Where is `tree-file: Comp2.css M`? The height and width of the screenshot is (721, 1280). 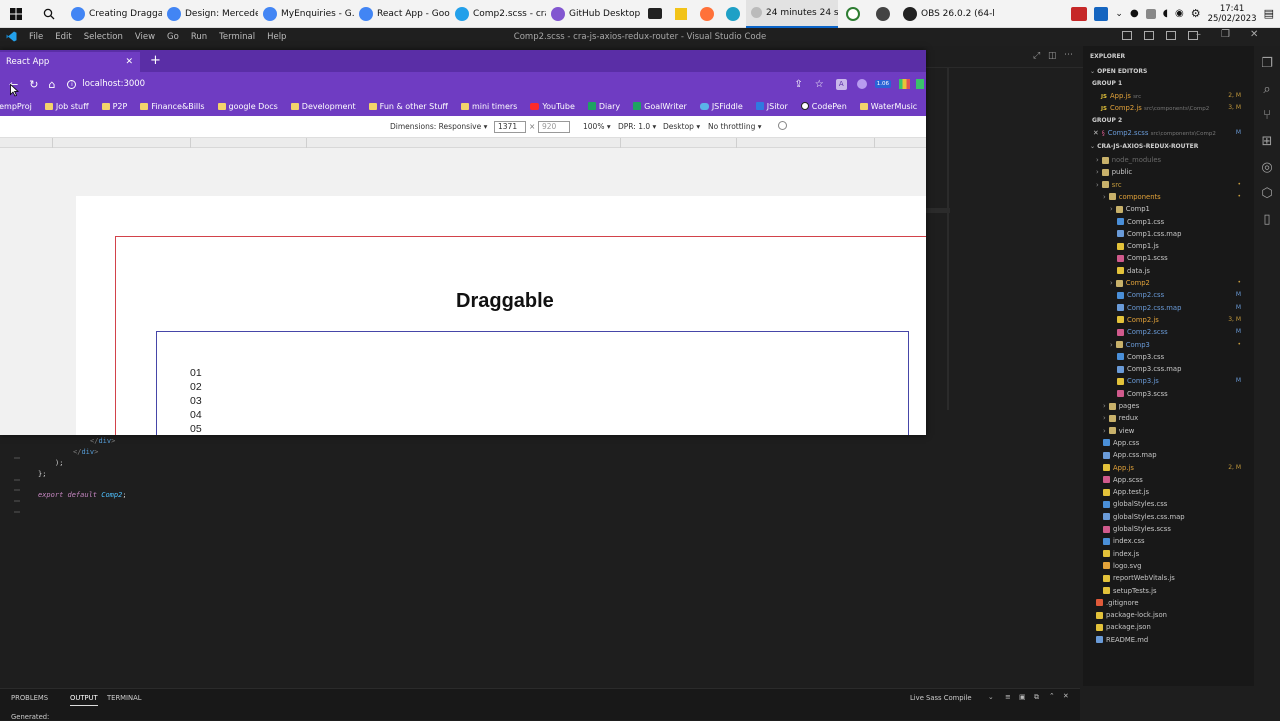
tree-file: Comp2.css M is located at coordinates (1168, 295).